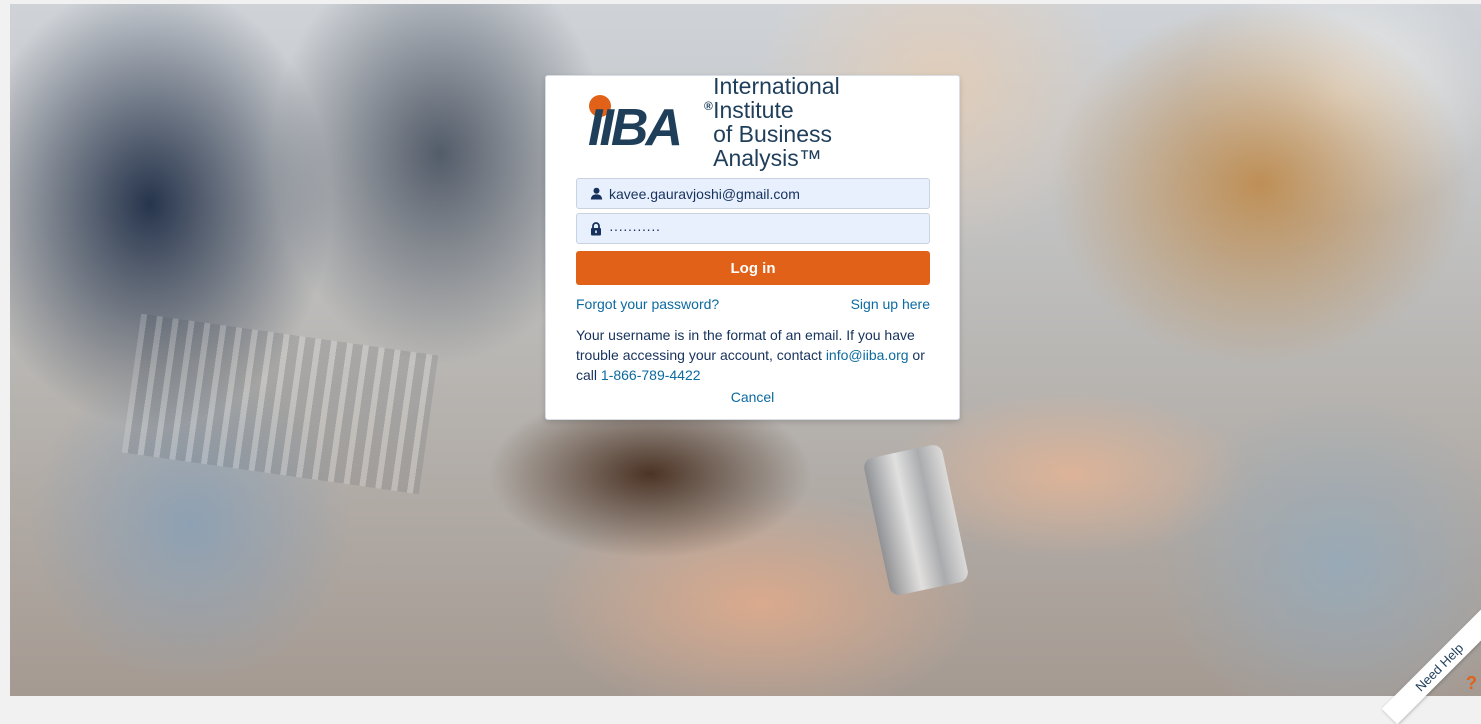 This screenshot has width=1481, height=724. Describe the element at coordinates (596, 194) in the screenshot. I see `user-icon` at that location.